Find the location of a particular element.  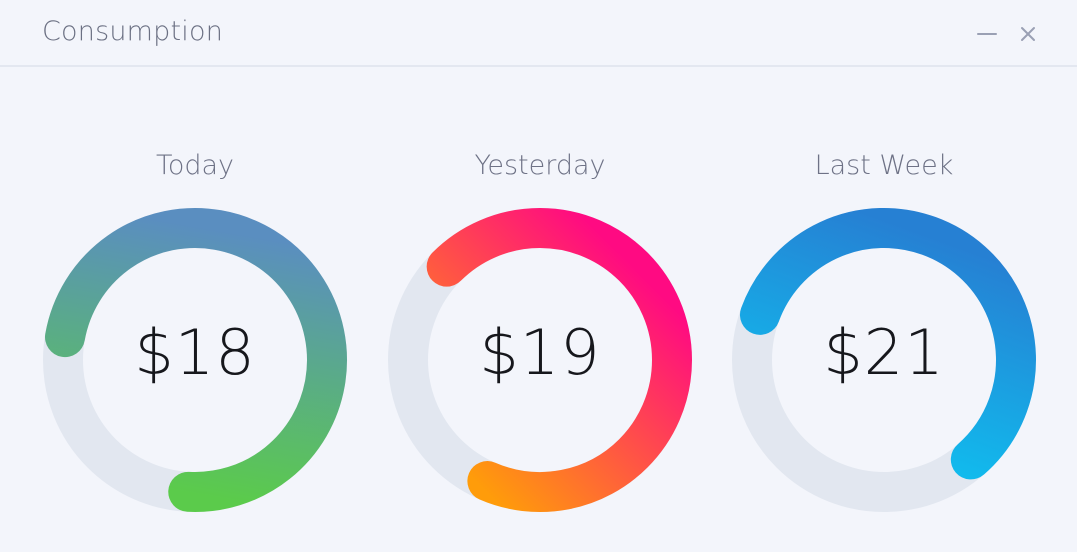

meter-value: $19 is located at coordinates (540, 352).